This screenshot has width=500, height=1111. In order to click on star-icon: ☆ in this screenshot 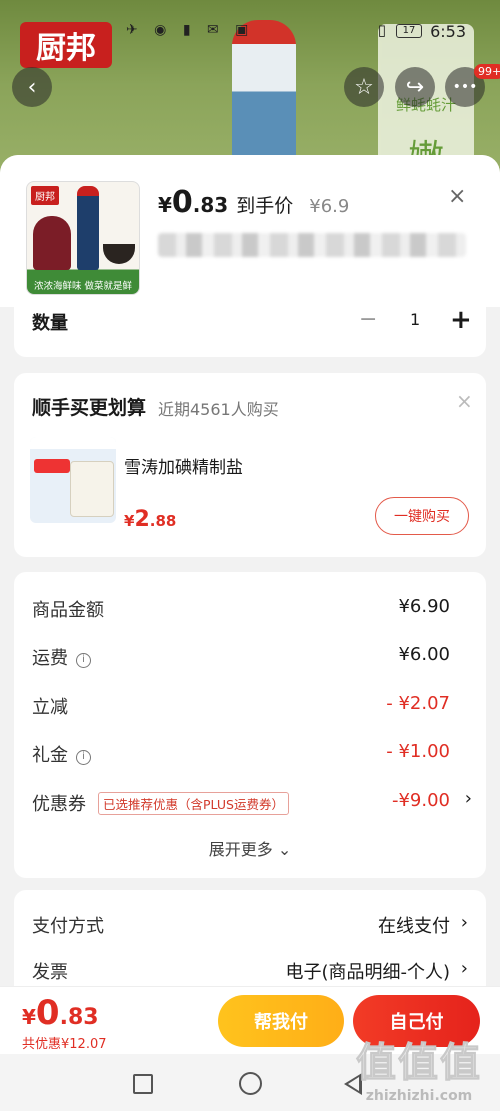, I will do `click(364, 87)`.